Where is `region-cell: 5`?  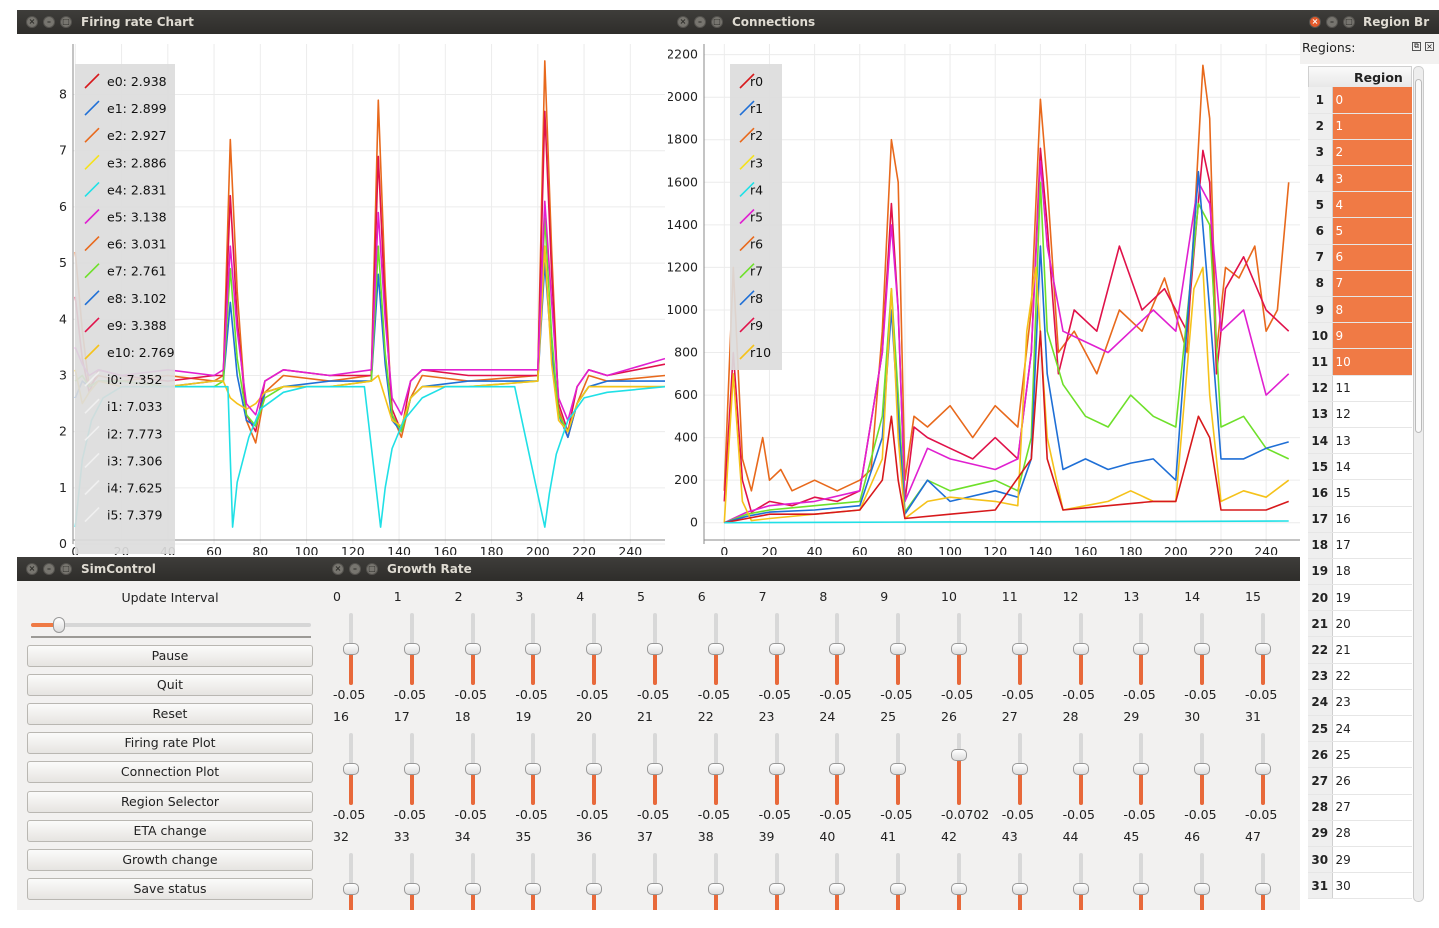
region-cell: 5 is located at coordinates (1372, 231).